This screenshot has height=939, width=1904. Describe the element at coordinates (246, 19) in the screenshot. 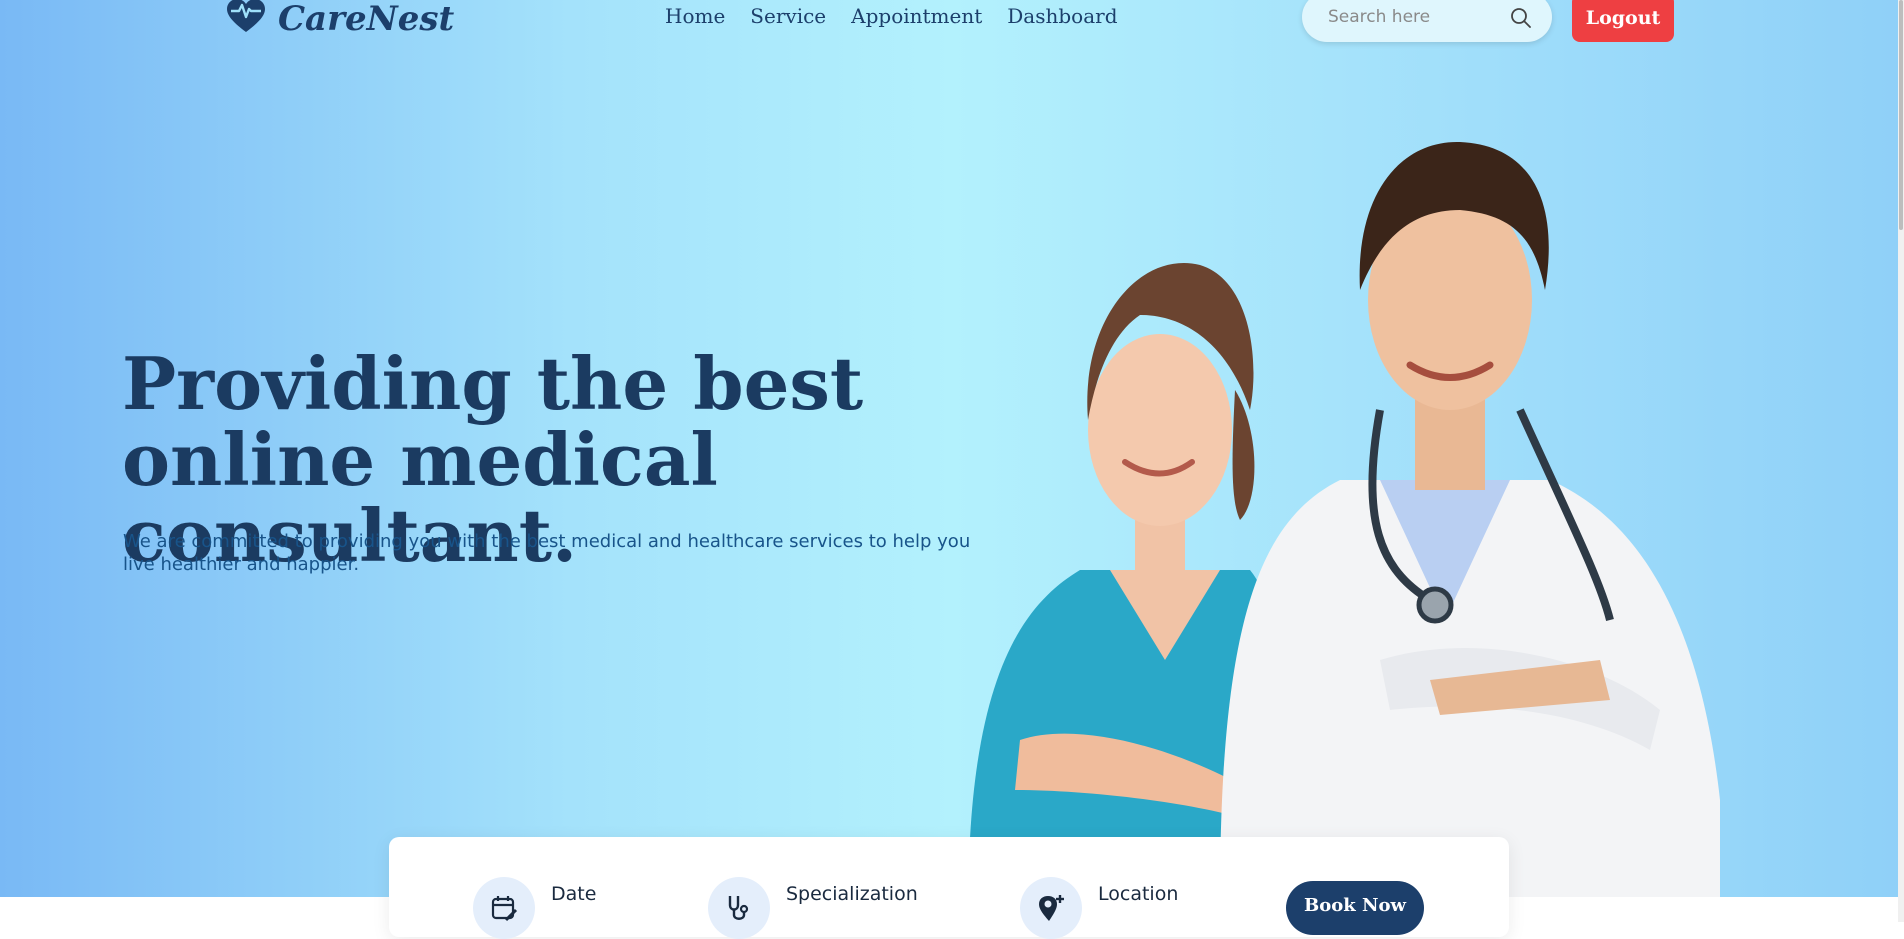

I see `heart-pulse-icon` at that location.